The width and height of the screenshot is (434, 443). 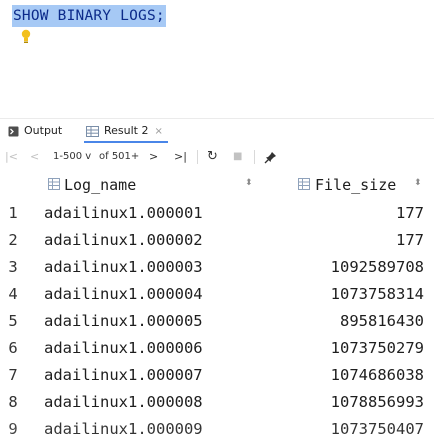 I want to click on cell-file-size: 1092589708, so click(x=377, y=267).